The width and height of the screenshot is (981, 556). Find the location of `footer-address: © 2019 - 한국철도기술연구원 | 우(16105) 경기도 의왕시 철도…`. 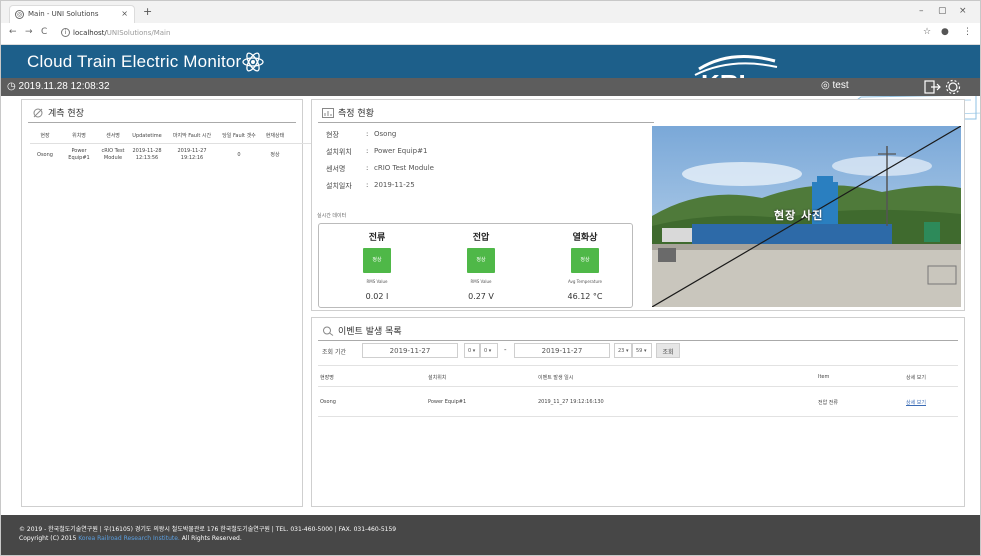

footer-address: © 2019 - 한국철도기술연구원 | 우(16105) 경기도 의왕시 철도… is located at coordinates (208, 529).